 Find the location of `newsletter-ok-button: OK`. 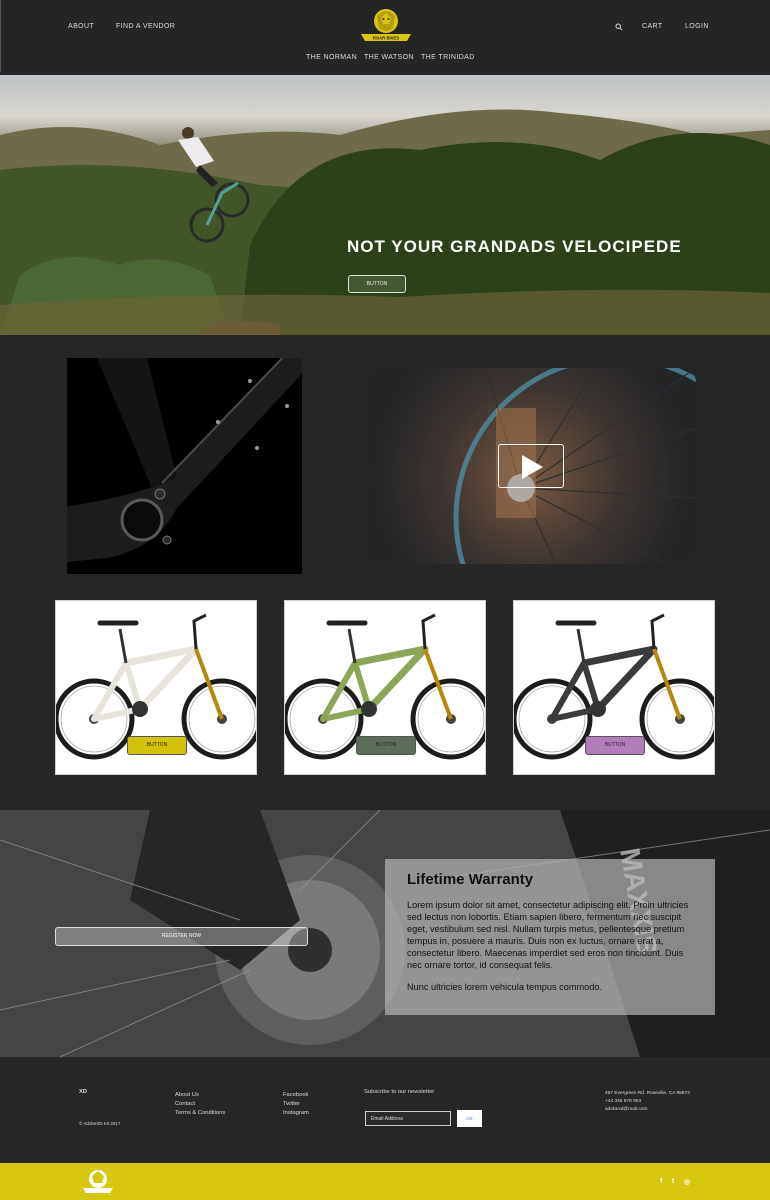

newsletter-ok-button: OK is located at coordinates (469, 1118).